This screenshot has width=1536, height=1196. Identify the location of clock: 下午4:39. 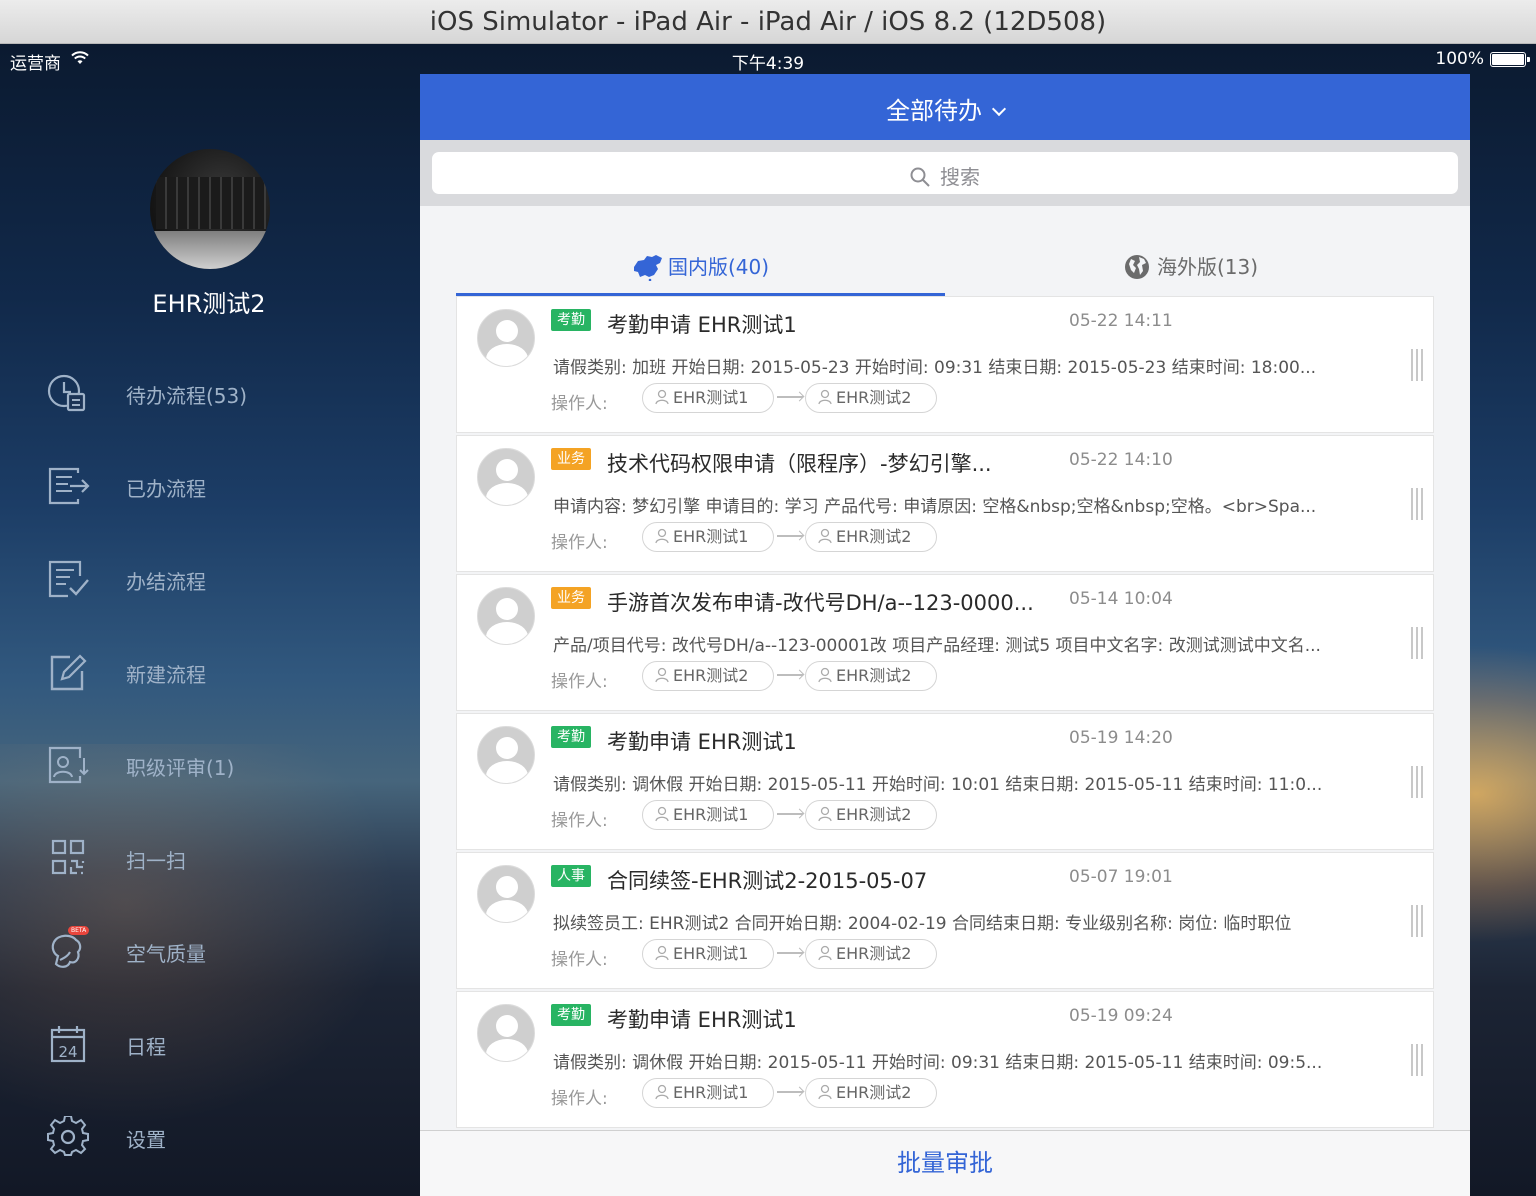
(768, 64).